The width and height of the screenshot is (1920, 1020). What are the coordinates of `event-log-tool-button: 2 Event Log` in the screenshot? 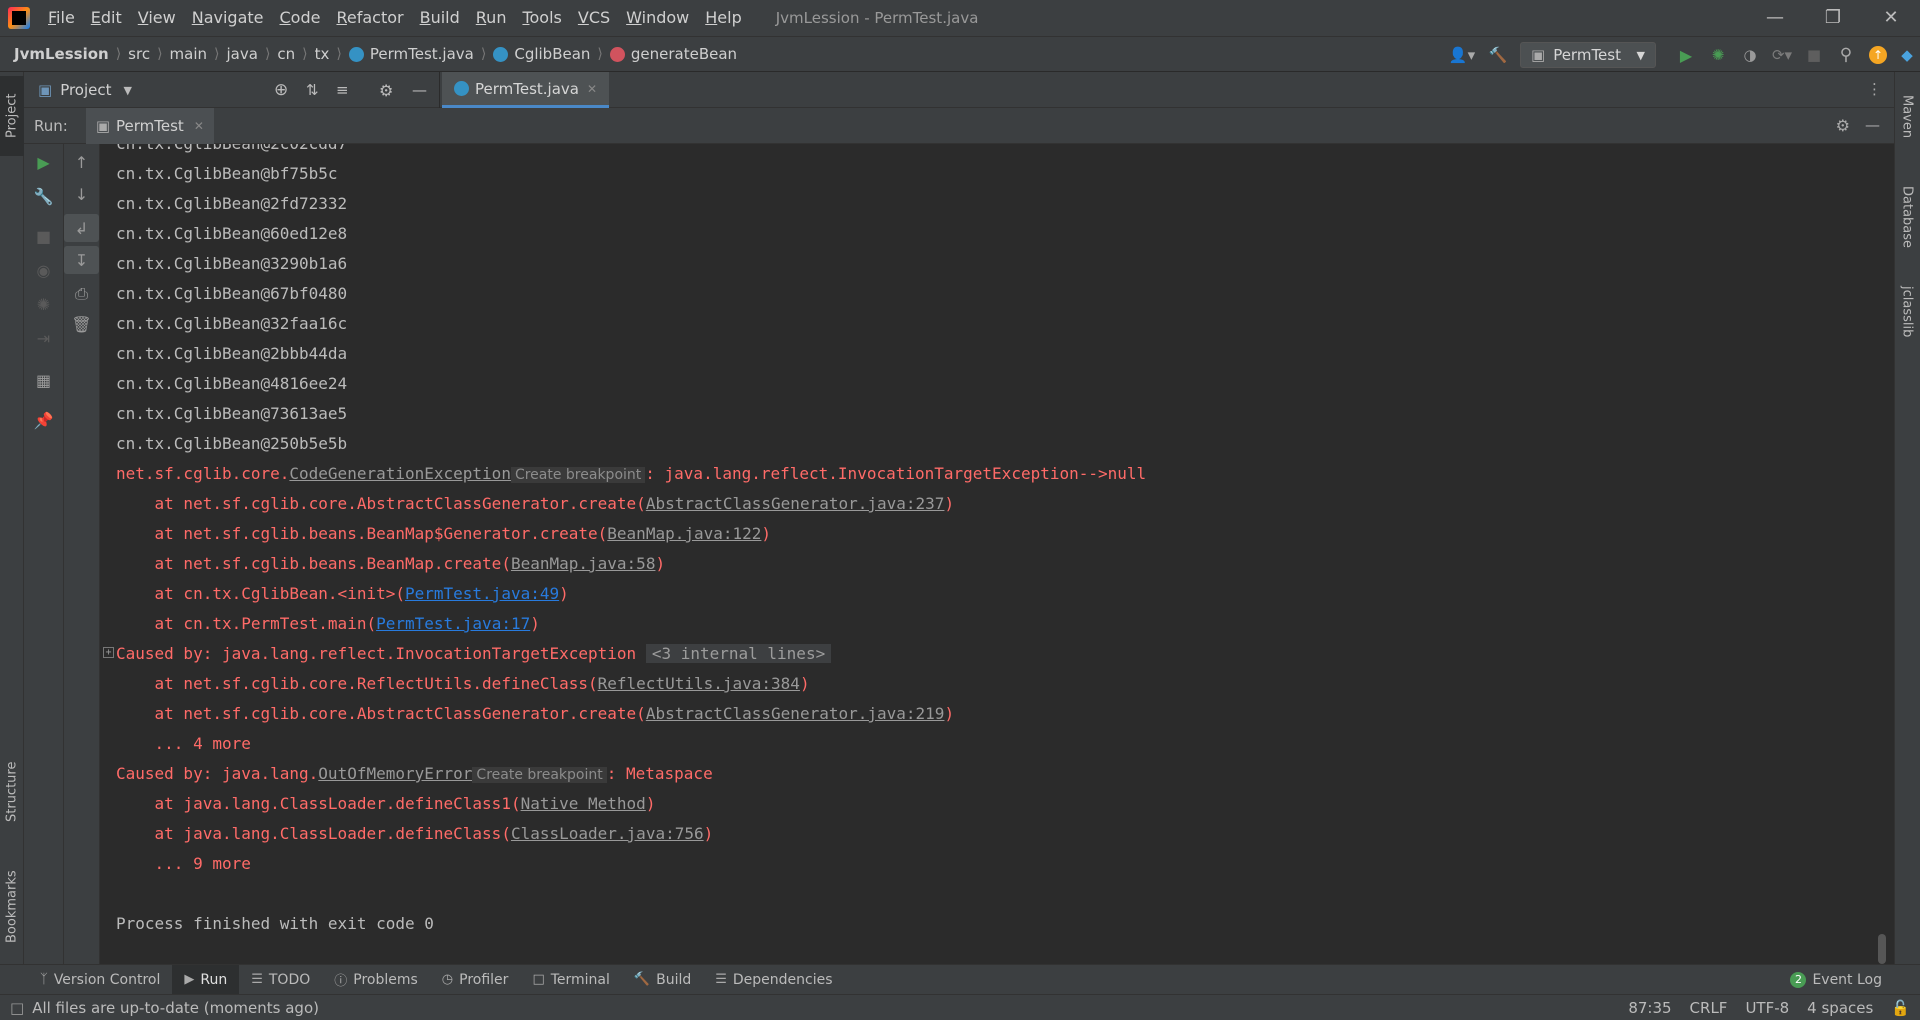 It's located at (1836, 980).